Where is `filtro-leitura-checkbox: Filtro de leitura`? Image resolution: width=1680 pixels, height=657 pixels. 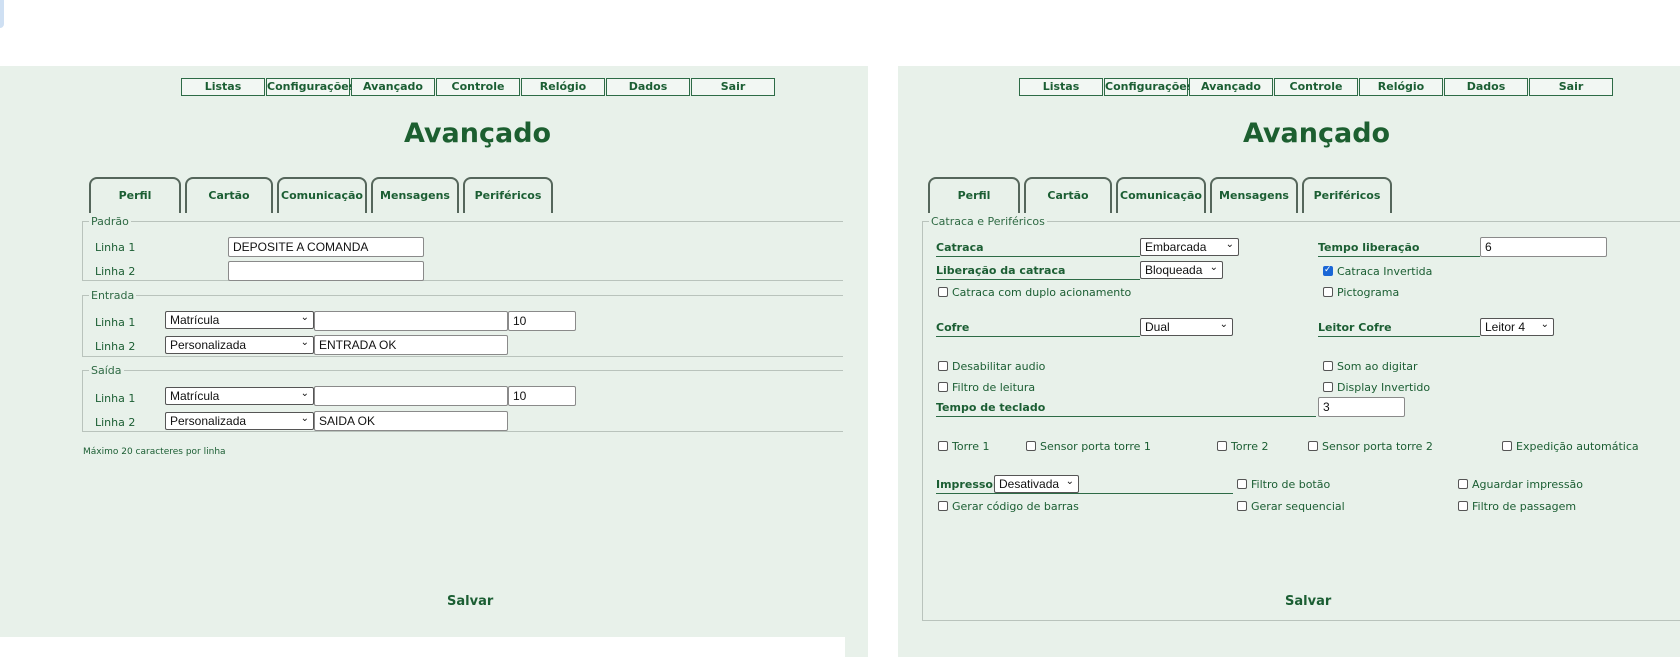
filtro-leitura-checkbox: Filtro de leitura is located at coordinates (986, 387).